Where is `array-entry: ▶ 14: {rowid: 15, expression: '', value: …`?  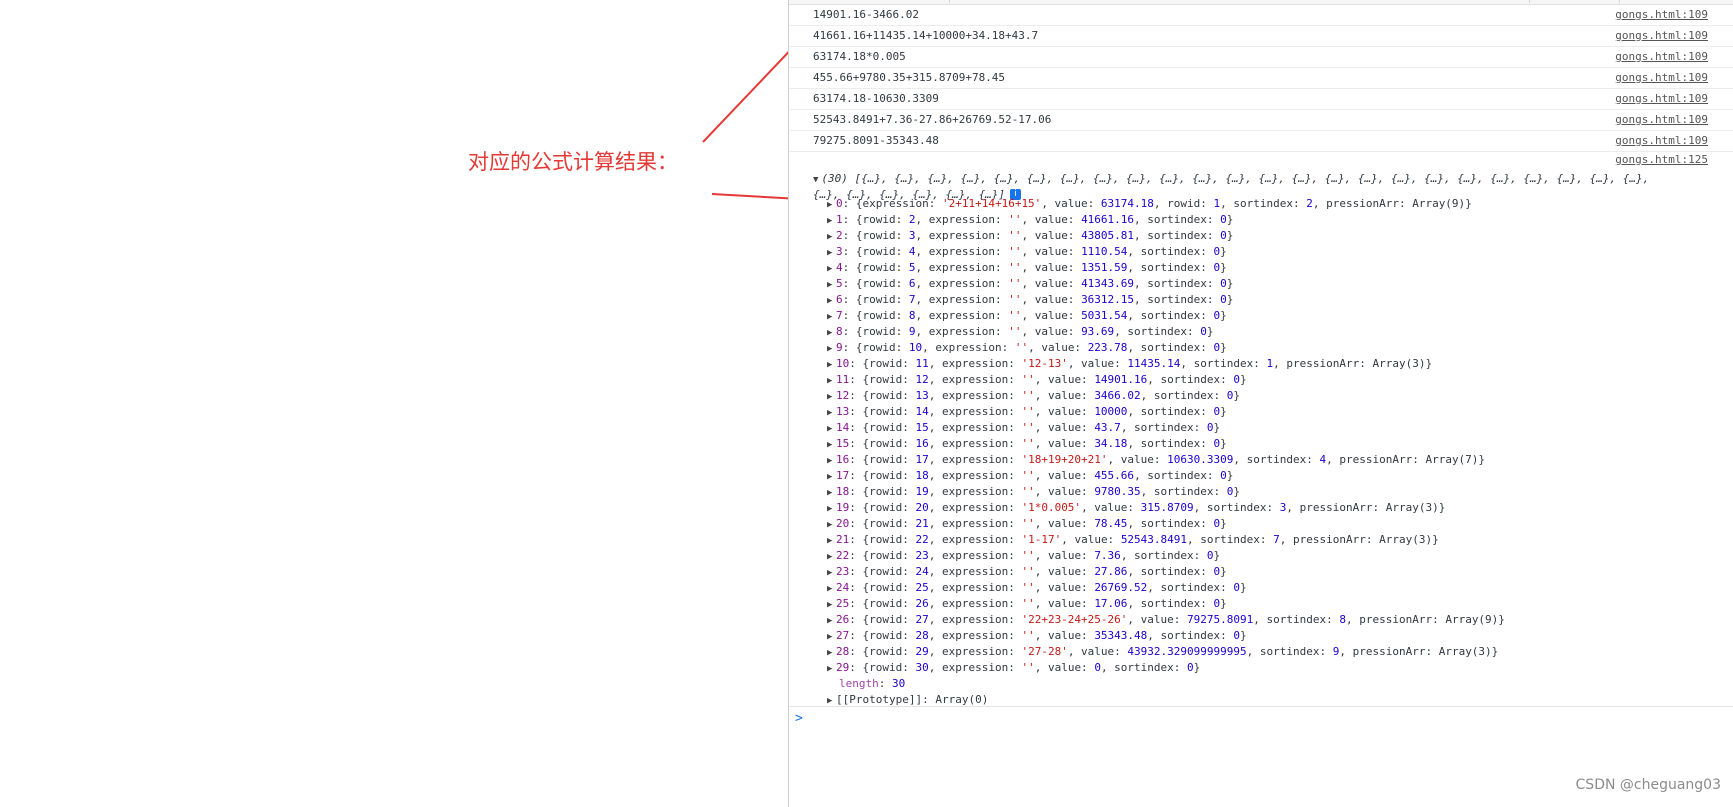 array-entry: ▶ 14: {rowid: 15, expression: '', value: … is located at coordinates (1166, 428).